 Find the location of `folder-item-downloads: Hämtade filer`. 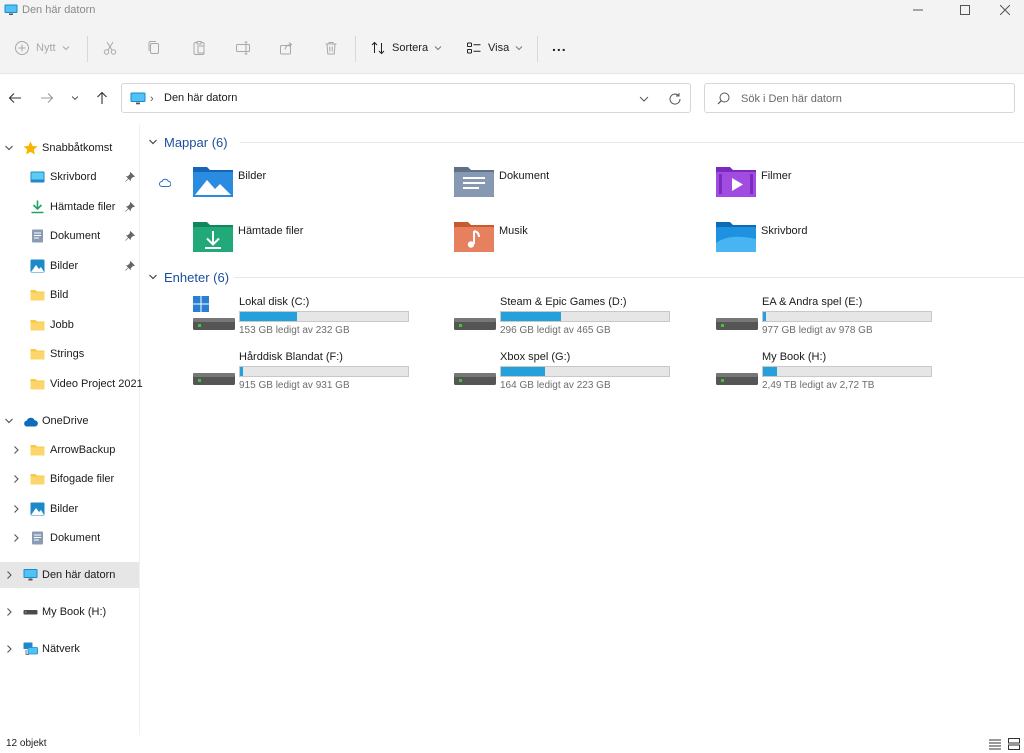

folder-item-downloads: Hämtade filer is located at coordinates (312, 239).